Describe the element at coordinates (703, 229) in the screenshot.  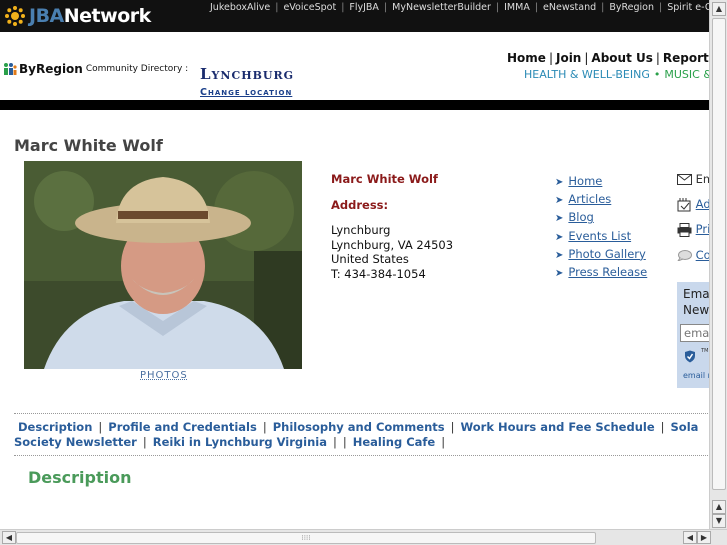
I see `print-action-link: Pri` at that location.